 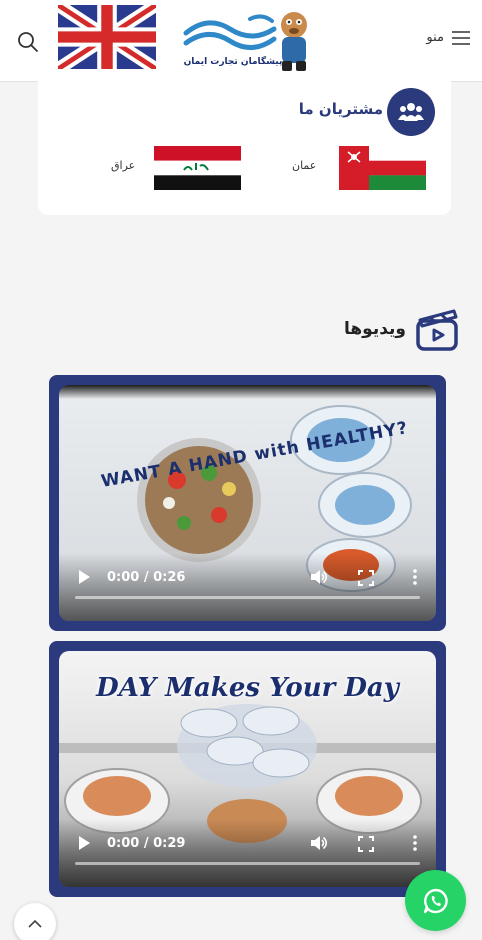 What do you see at coordinates (437, 330) in the screenshot?
I see `video-clapper-icon` at bounding box center [437, 330].